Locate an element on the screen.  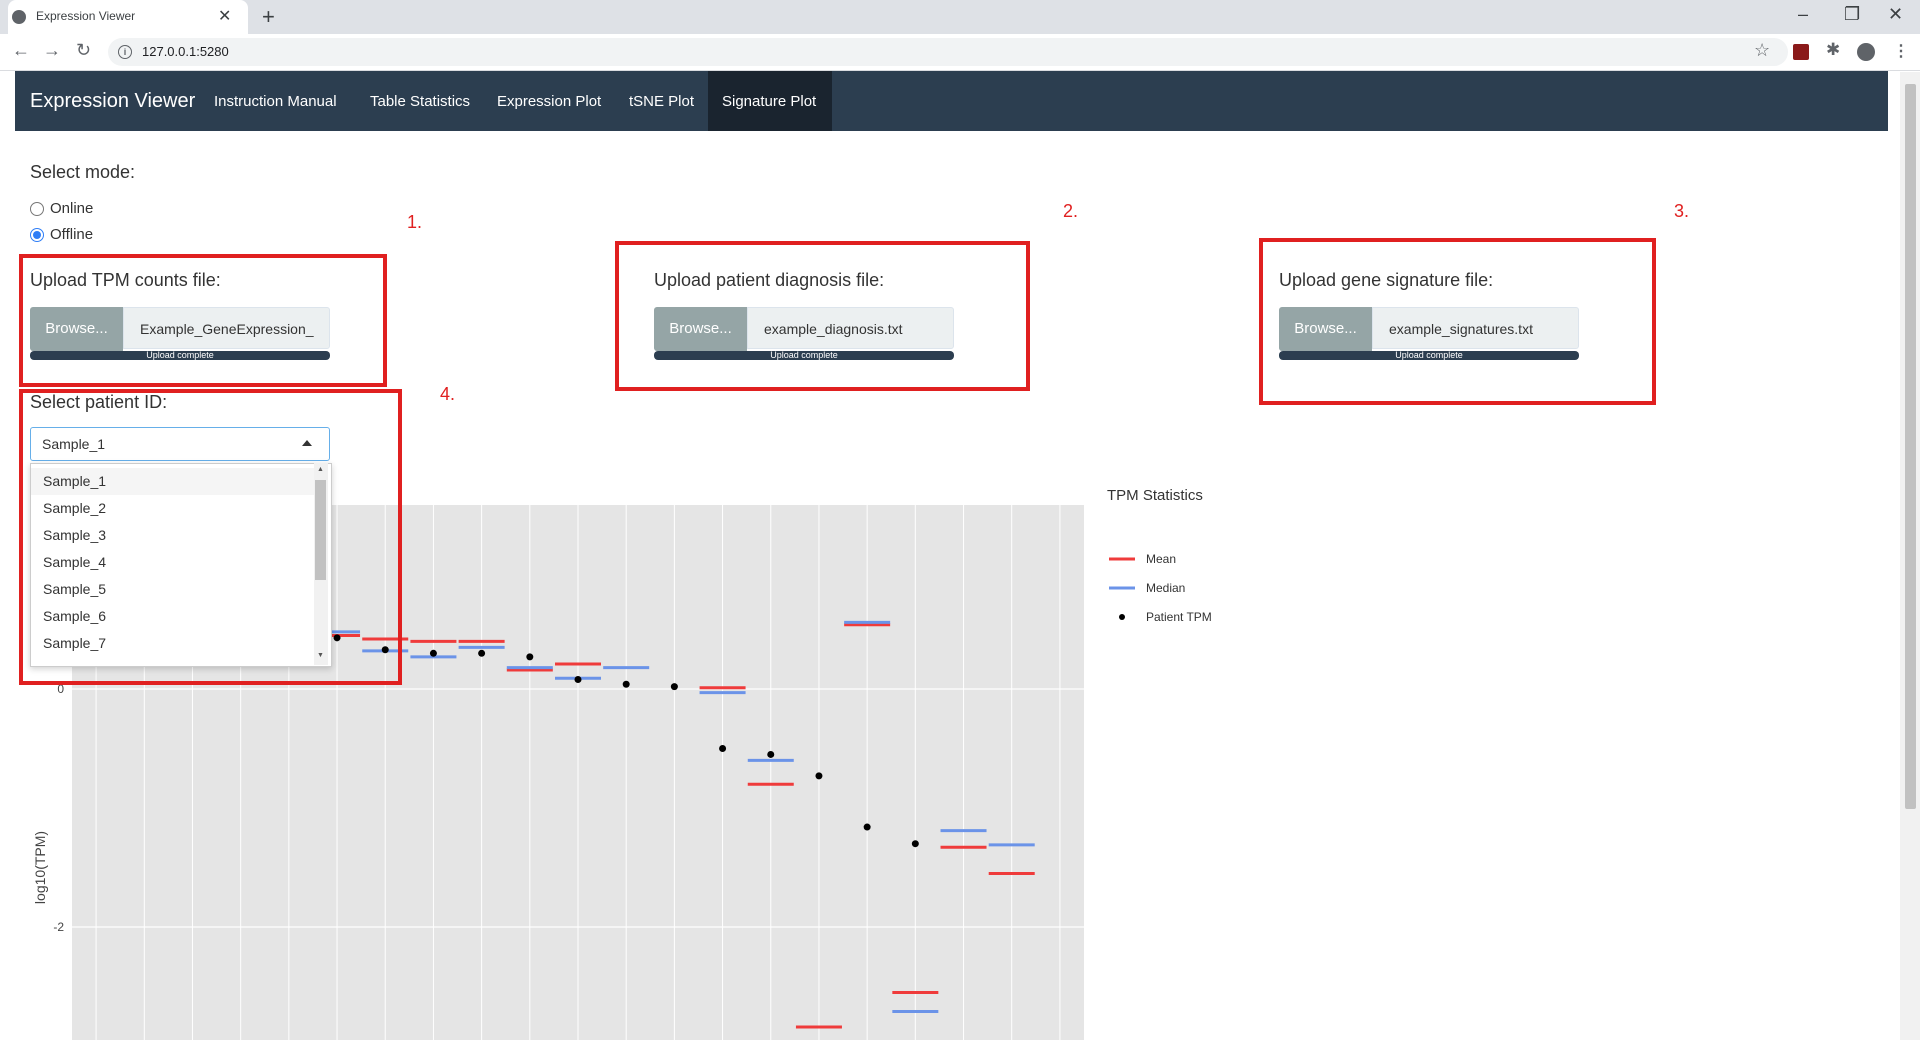
diagnosis-upload-progress: Upload complete is located at coordinates (804, 355).